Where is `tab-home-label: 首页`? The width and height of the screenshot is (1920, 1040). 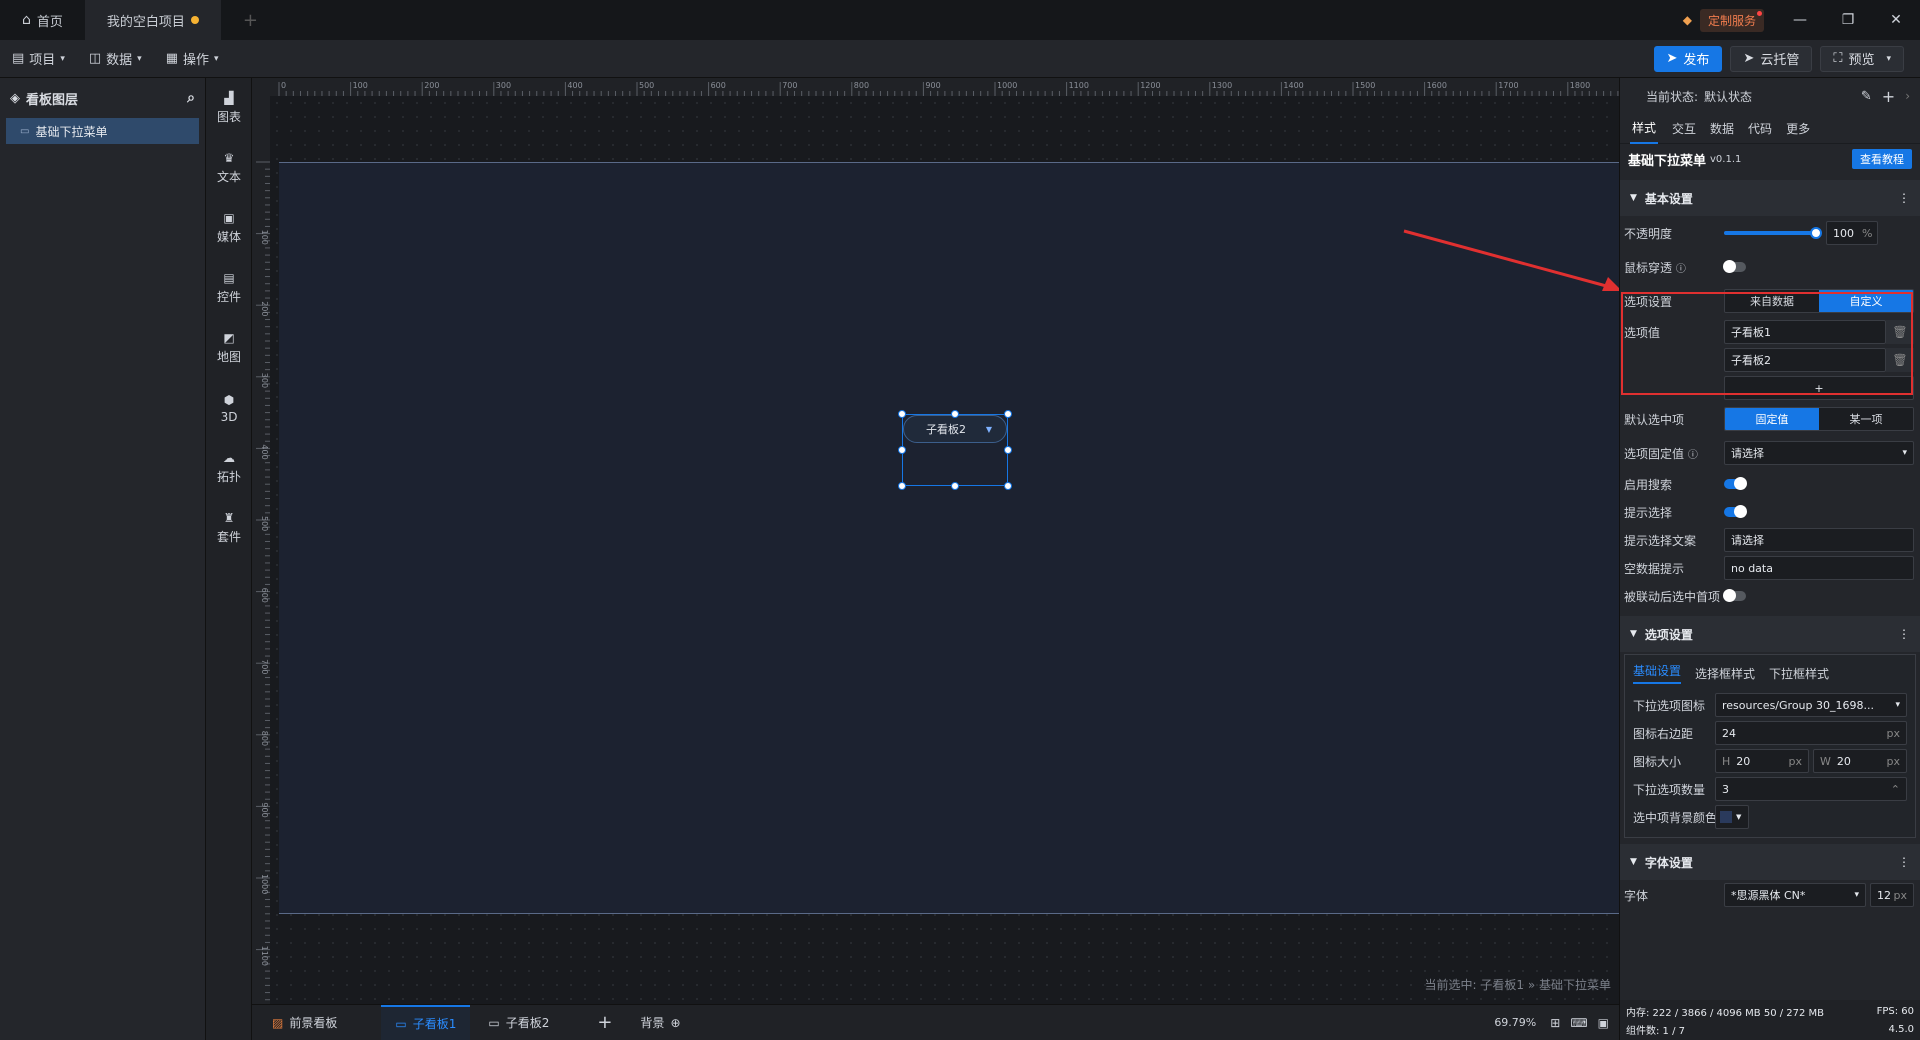 tab-home-label: 首页 is located at coordinates (49, 22).